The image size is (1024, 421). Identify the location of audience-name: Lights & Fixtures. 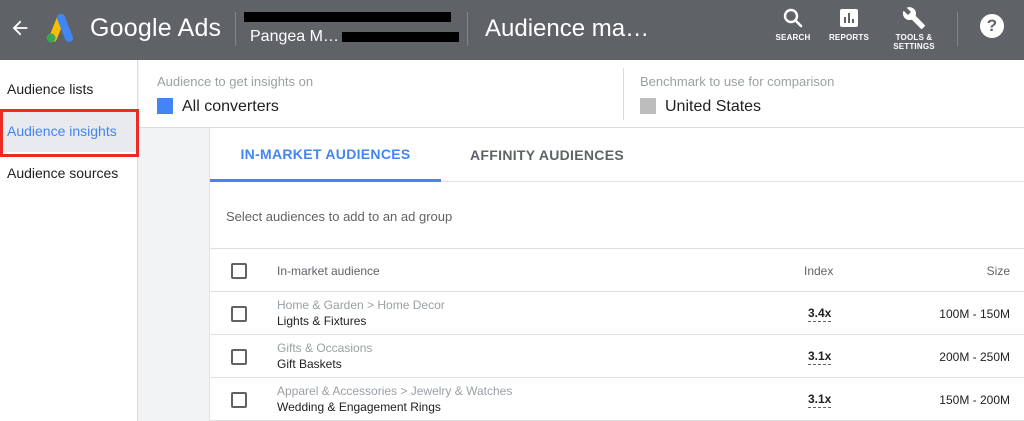
(322, 321).